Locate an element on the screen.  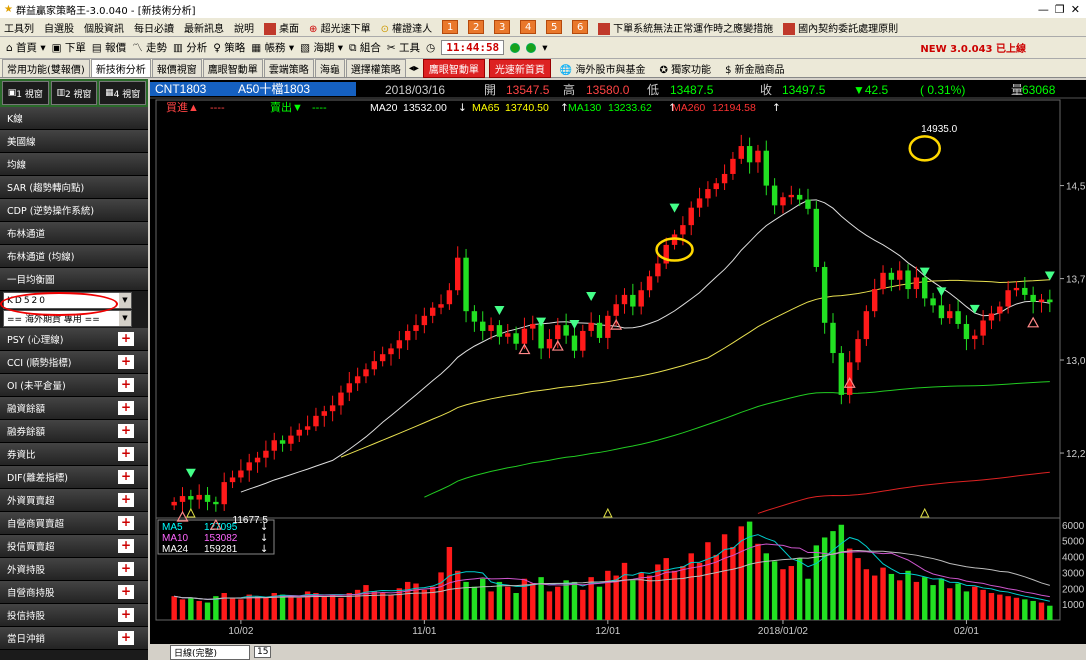
indicator-kline: K線 is located at coordinates (74, 118).